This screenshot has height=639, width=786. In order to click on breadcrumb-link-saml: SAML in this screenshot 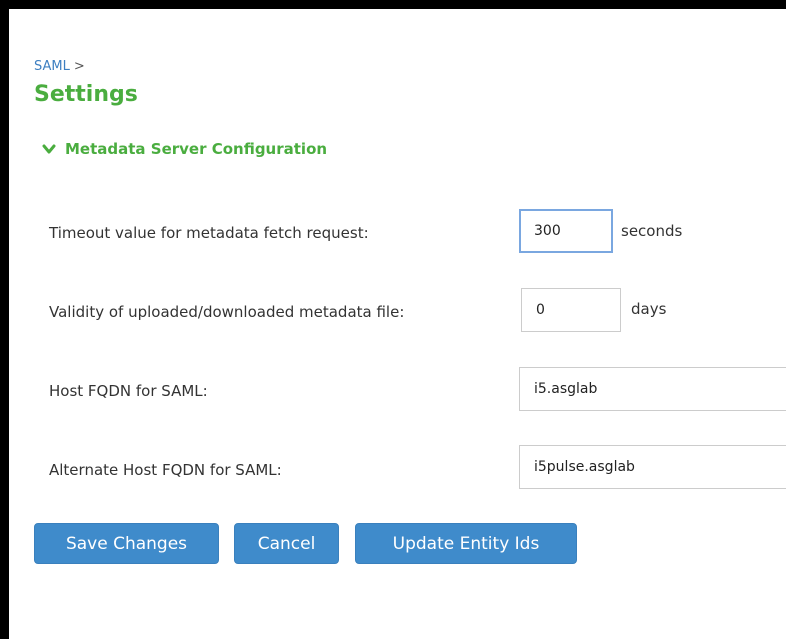, I will do `click(52, 66)`.